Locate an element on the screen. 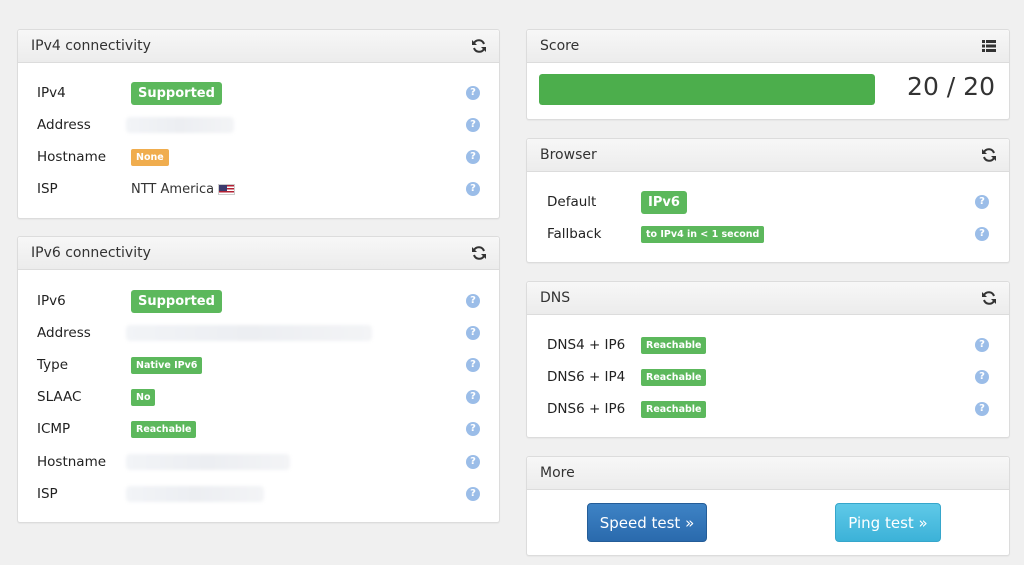  score-progress-fill is located at coordinates (707, 89).